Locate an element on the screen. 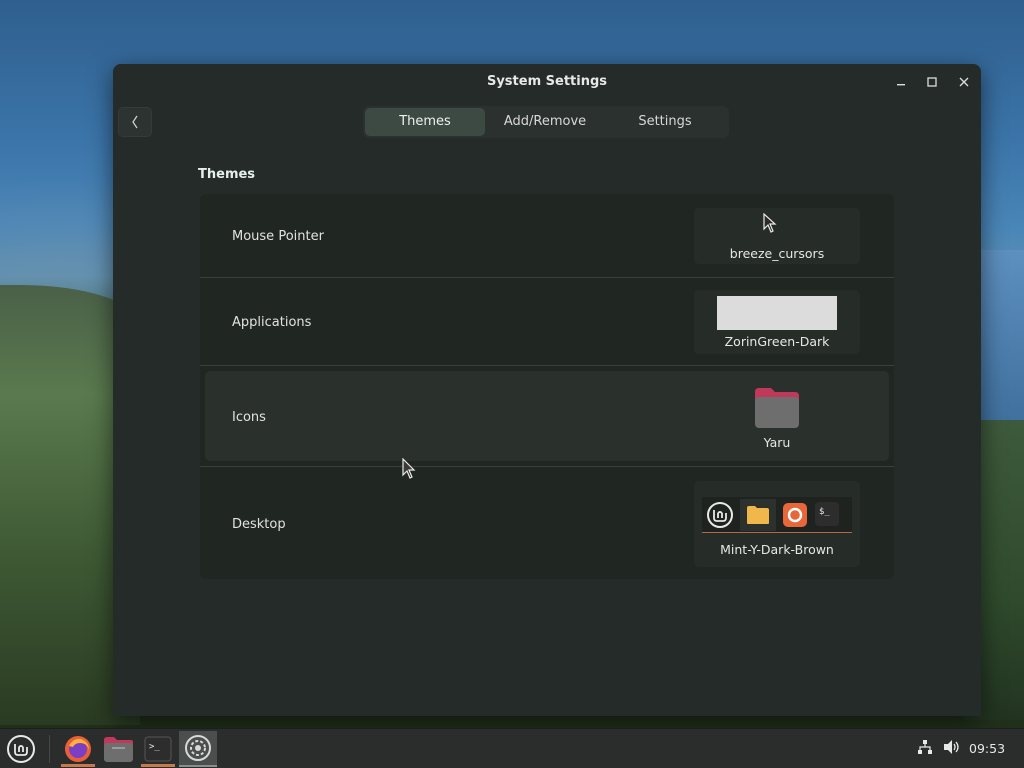 This screenshot has width=1024, height=768. mouse-pointer-chooser: breeze_cursors is located at coordinates (777, 236).